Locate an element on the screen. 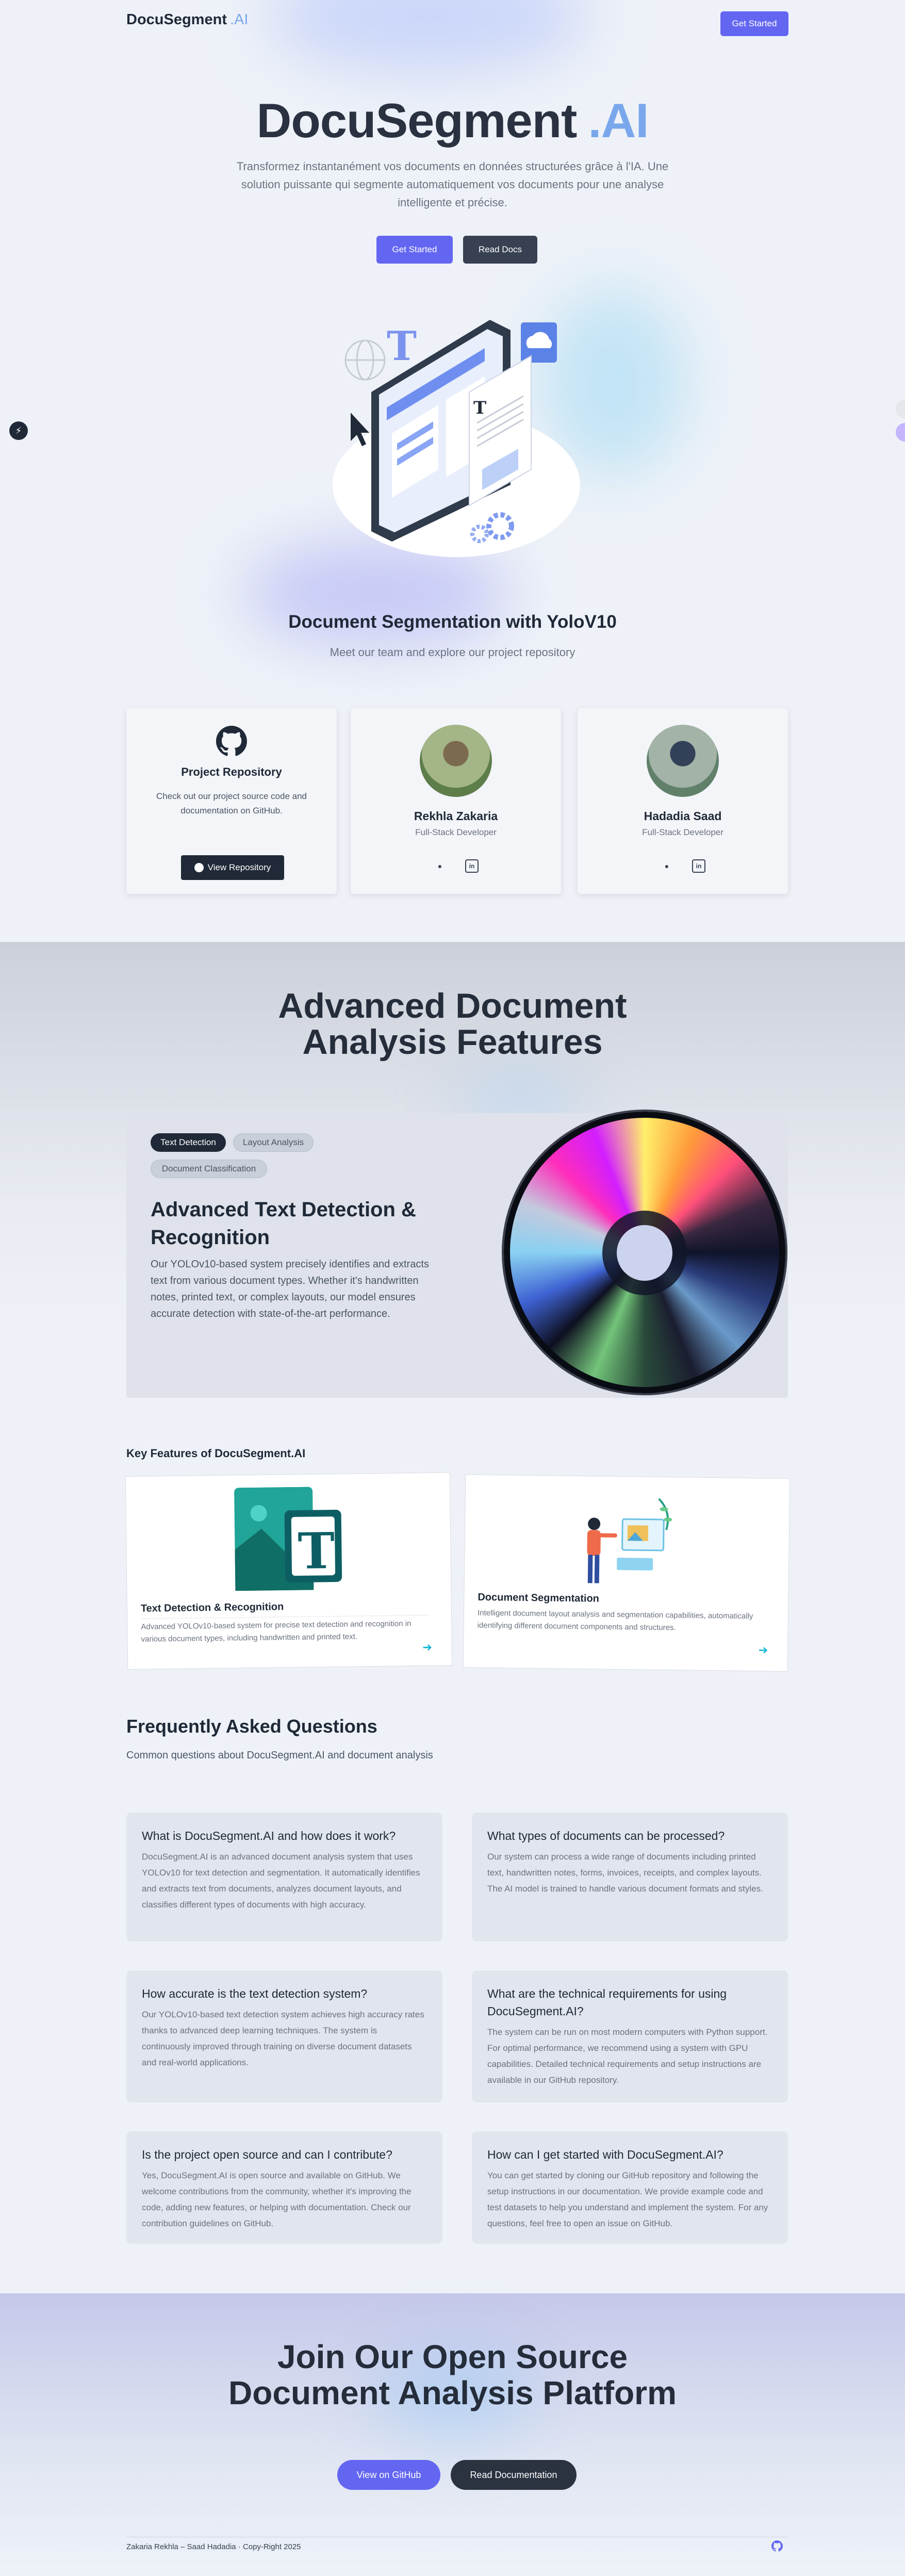 This screenshot has height=2576, width=905. view-repository-button: View Repository is located at coordinates (232, 868).